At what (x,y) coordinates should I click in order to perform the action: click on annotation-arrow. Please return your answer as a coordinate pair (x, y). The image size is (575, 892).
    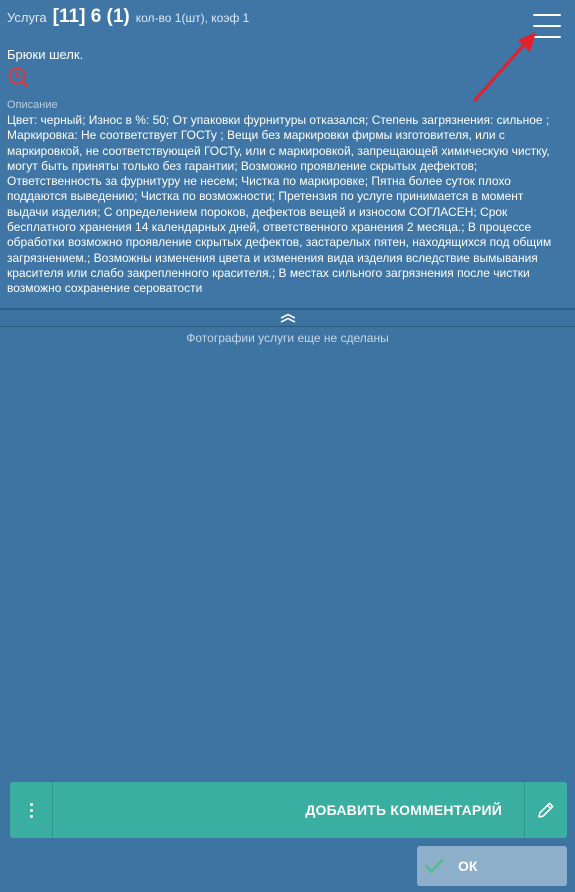
    Looking at the image, I should click on (504, 67).